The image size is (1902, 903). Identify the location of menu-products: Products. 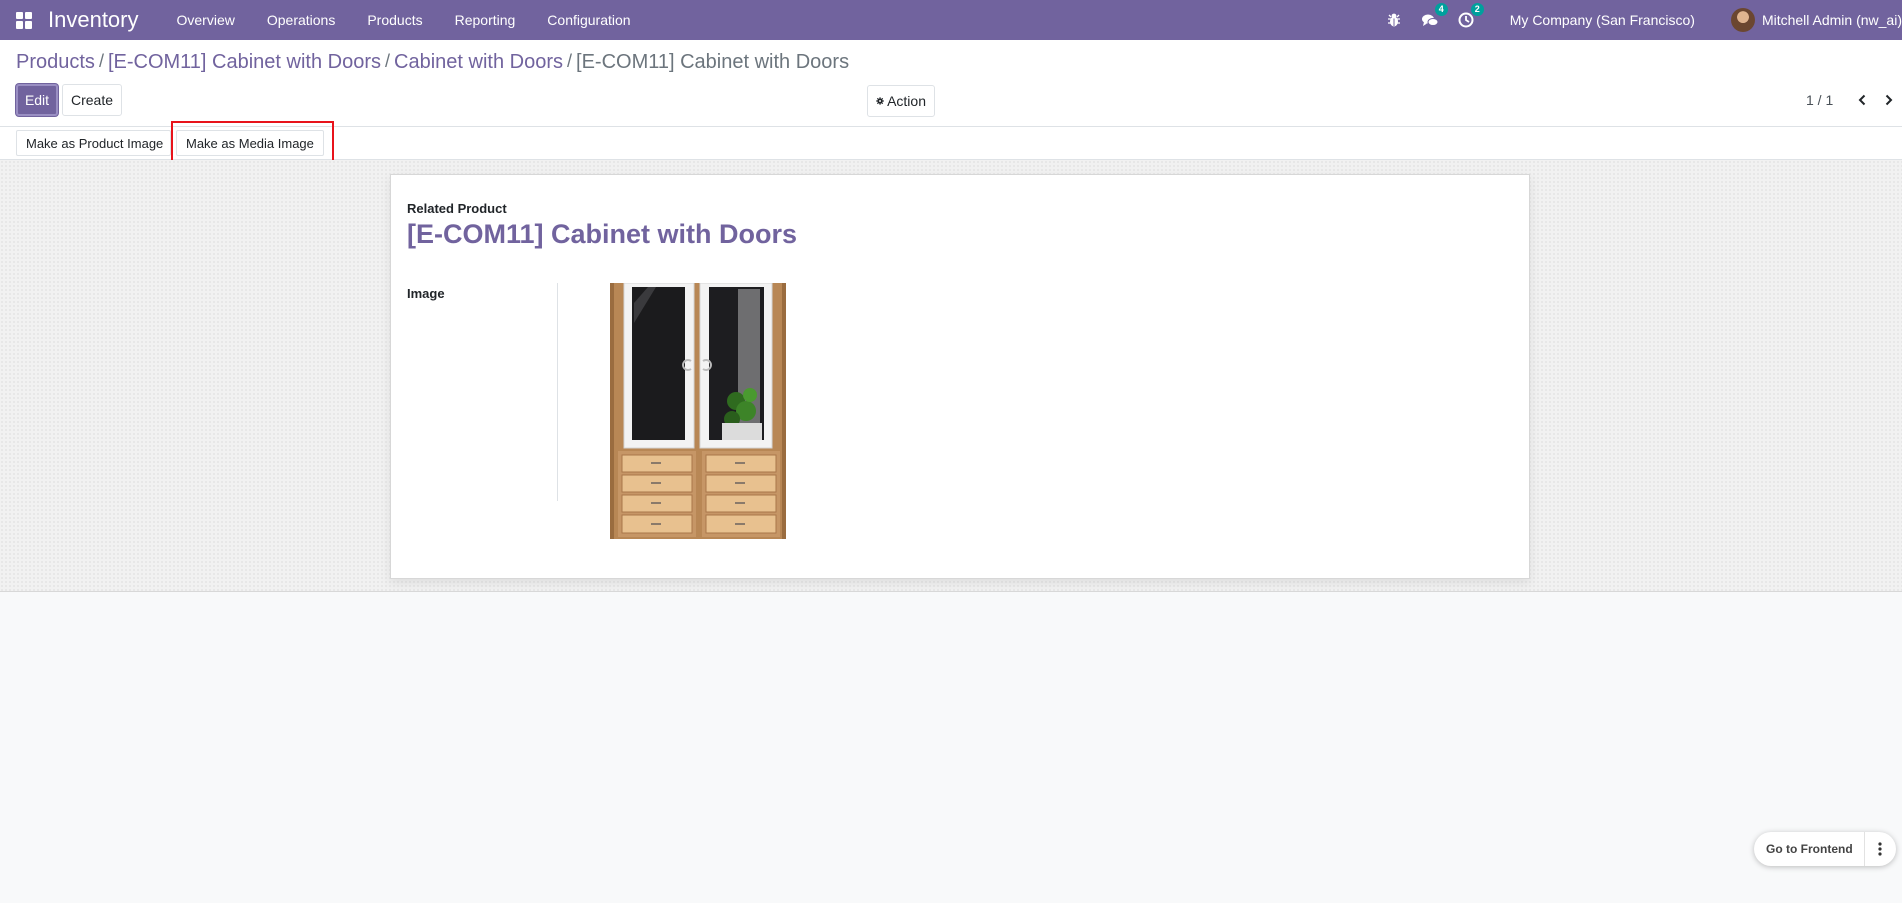
(394, 20).